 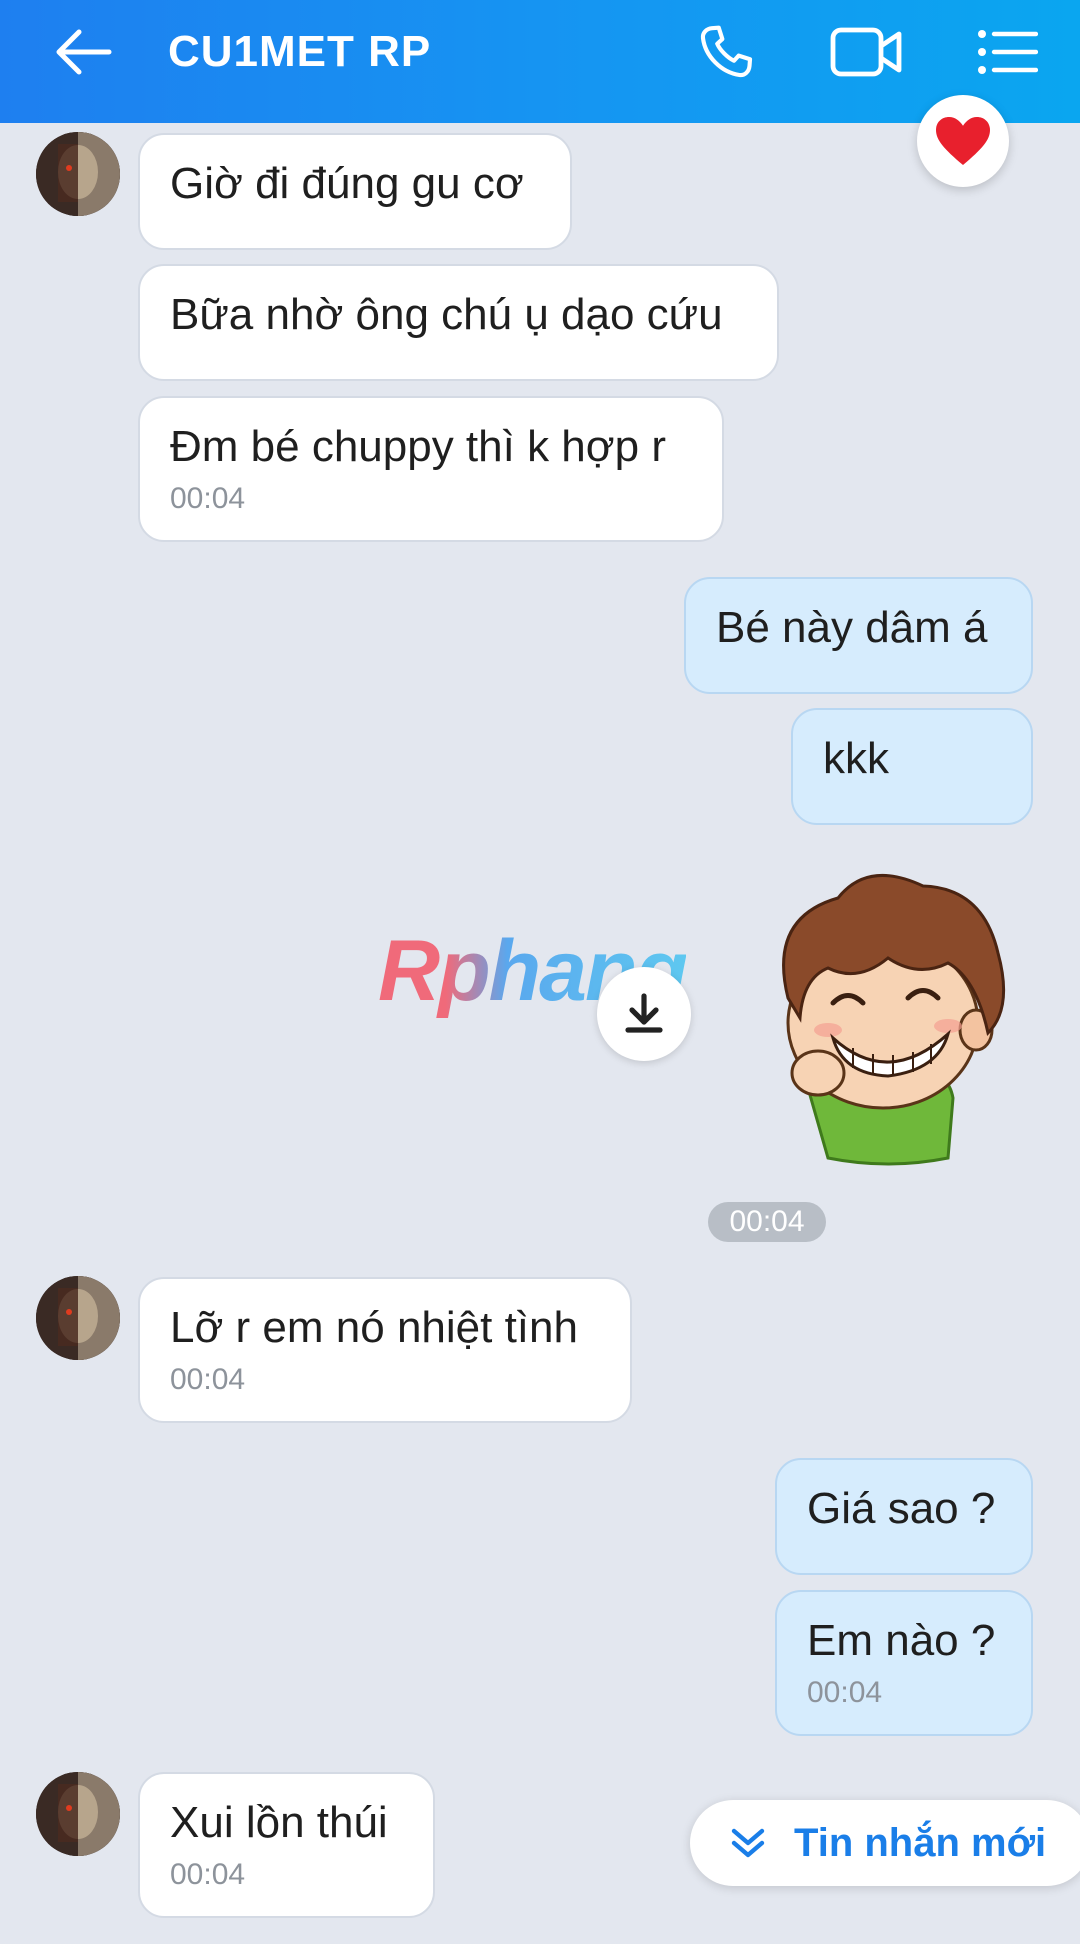 What do you see at coordinates (748, 1843) in the screenshot?
I see `chevron-double-down-icon` at bounding box center [748, 1843].